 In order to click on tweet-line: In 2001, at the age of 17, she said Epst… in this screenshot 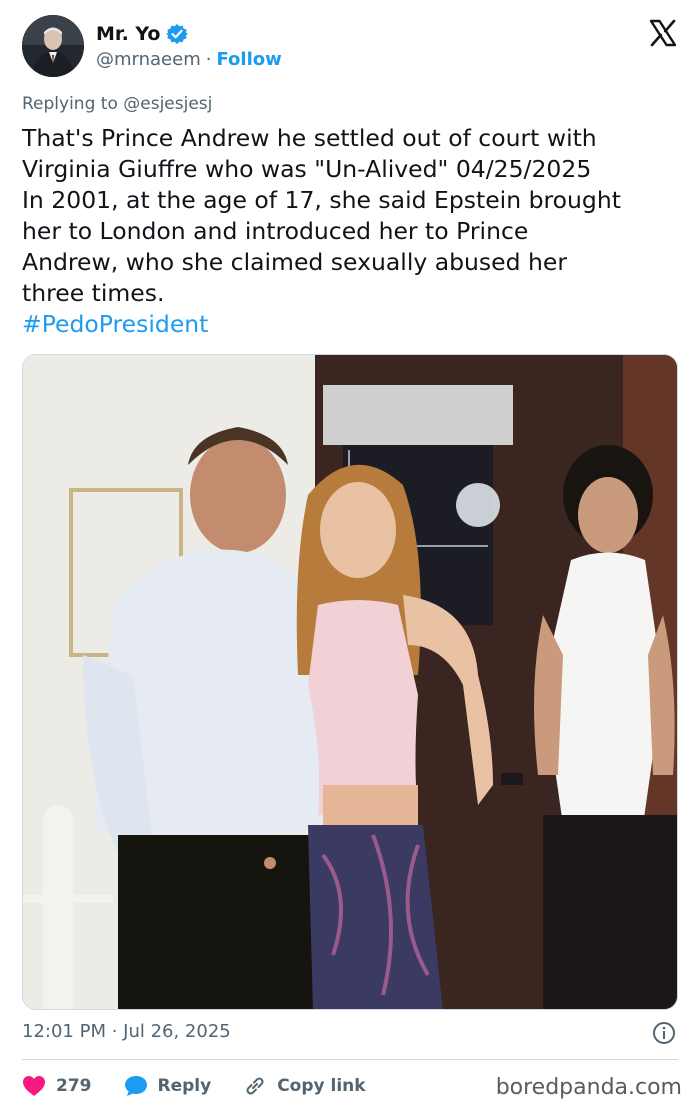, I will do `click(321, 200)`.